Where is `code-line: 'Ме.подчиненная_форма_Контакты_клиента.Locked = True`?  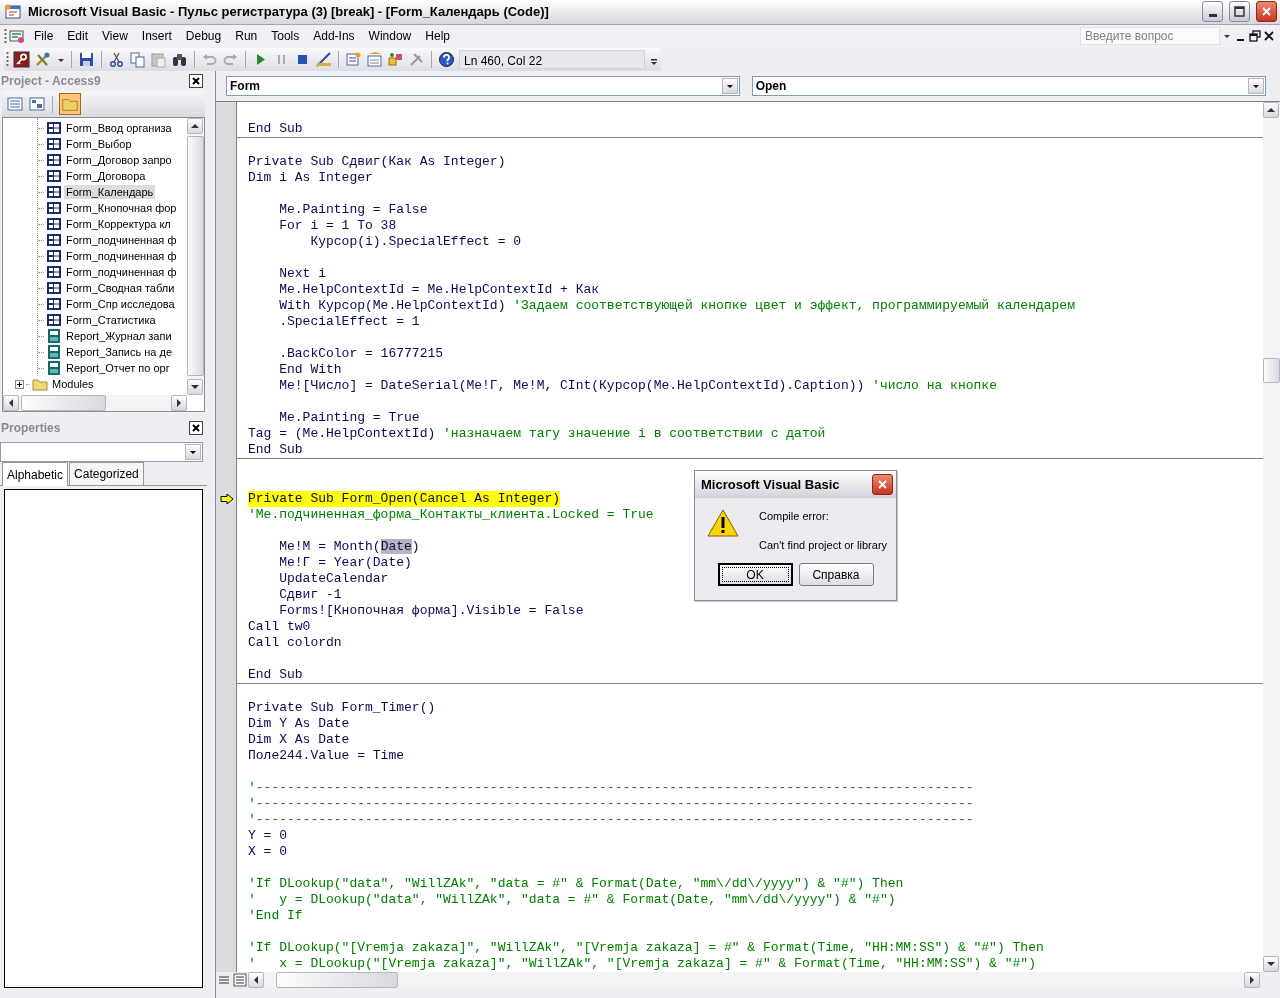 code-line: 'Ме.подчиненная_форма_Контакты_клиента.Locked = True is located at coordinates (451, 515).